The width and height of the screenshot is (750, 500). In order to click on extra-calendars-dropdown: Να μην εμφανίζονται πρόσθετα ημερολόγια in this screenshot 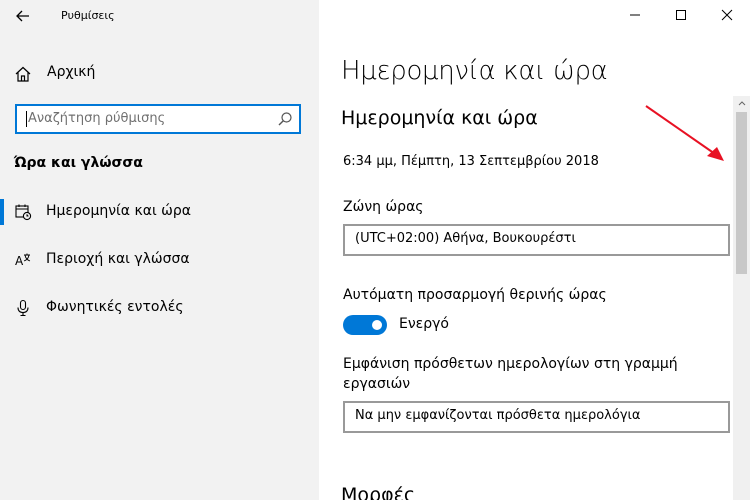, I will do `click(536, 417)`.